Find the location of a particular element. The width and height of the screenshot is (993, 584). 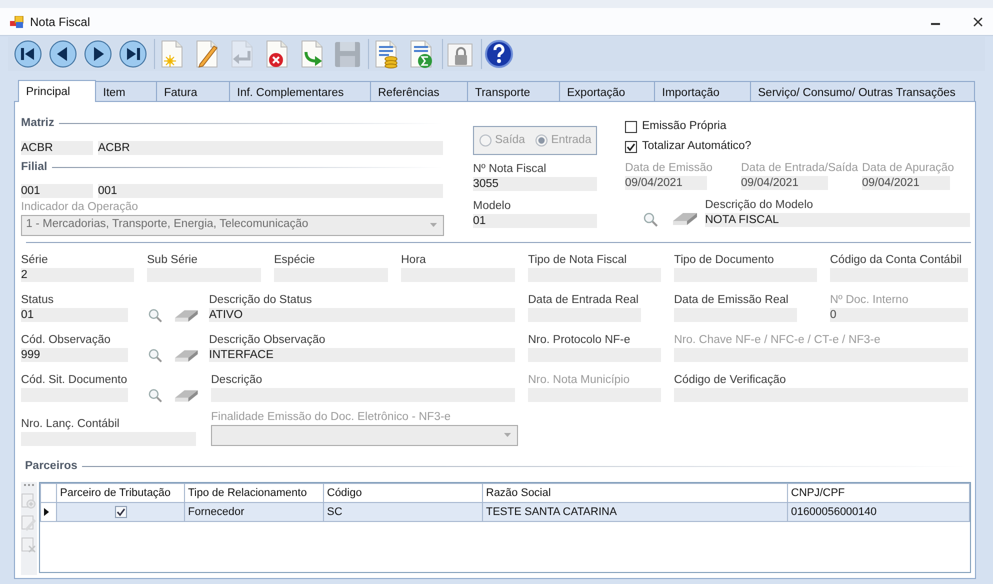

field-label: Nro. Protocolo NF-e is located at coordinates (579, 340).